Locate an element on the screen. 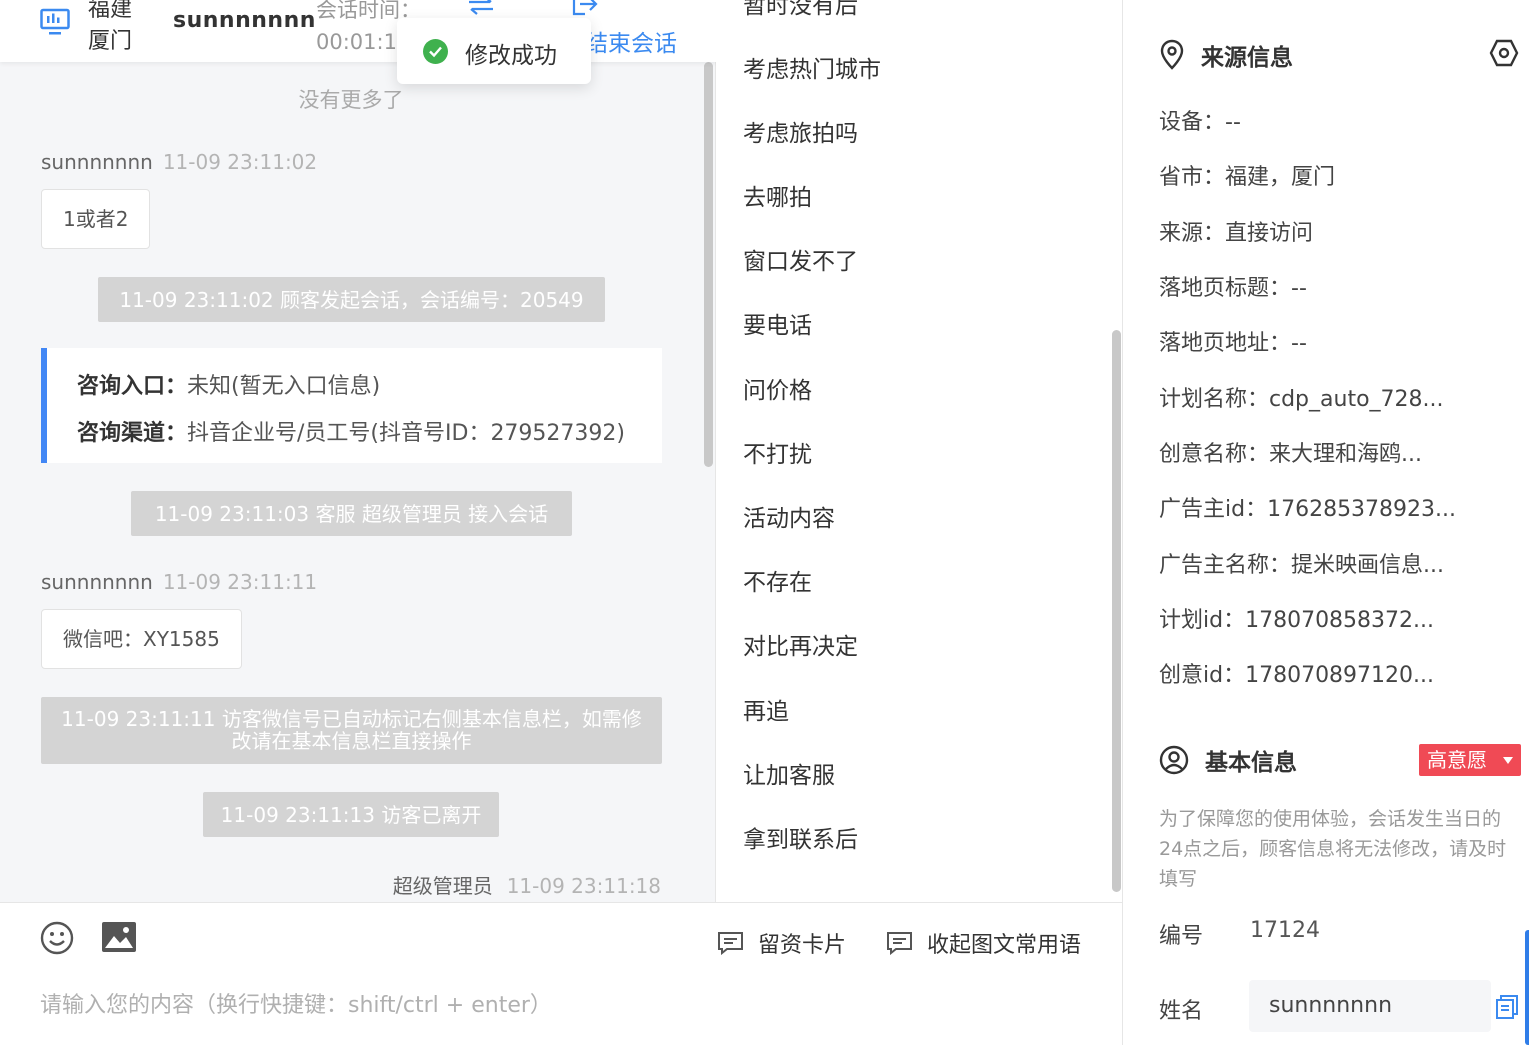 The width and height of the screenshot is (1529, 1045). source-info-title: 来源信息 is located at coordinates (1226, 55).